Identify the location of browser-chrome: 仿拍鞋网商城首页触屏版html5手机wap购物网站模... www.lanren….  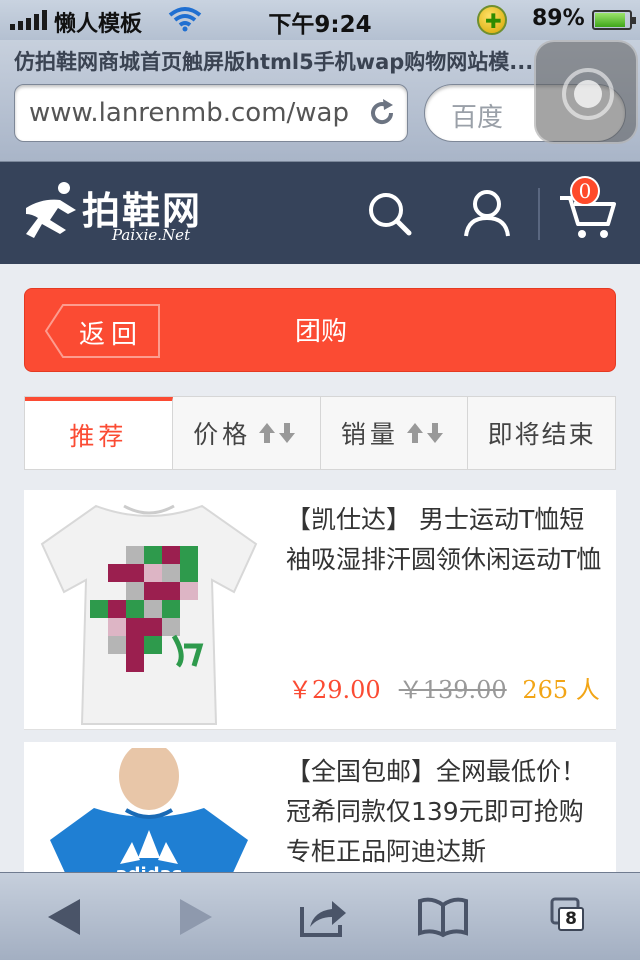
(320, 101).